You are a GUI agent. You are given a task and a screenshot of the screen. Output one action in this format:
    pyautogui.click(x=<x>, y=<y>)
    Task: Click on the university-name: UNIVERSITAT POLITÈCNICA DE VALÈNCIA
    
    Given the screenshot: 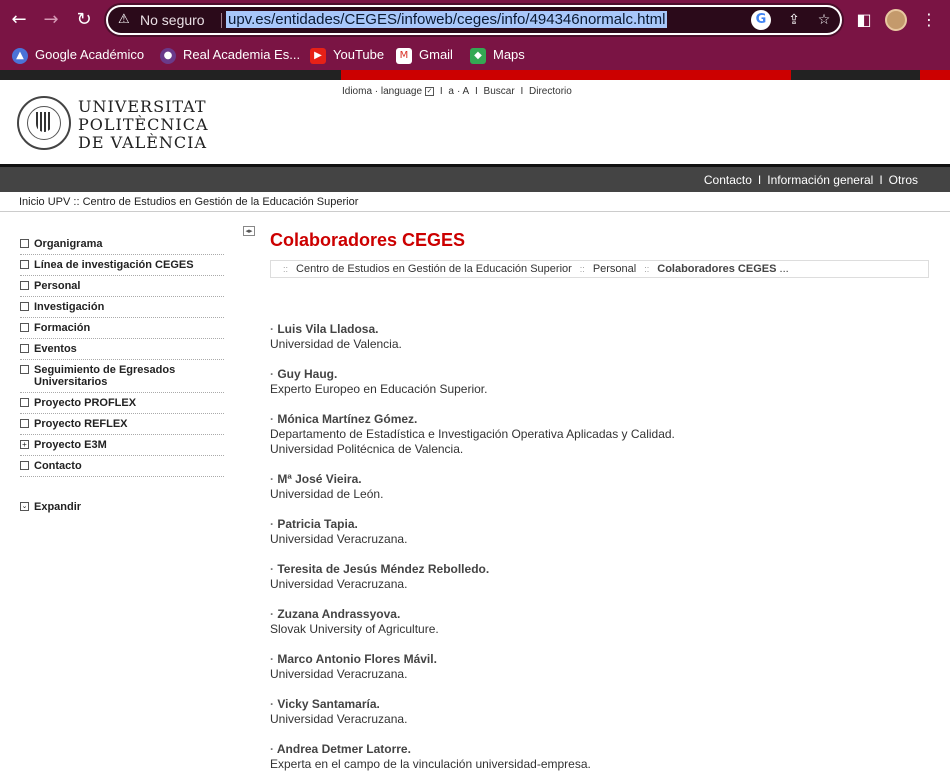 What is the action you would take?
    pyautogui.click(x=143, y=125)
    